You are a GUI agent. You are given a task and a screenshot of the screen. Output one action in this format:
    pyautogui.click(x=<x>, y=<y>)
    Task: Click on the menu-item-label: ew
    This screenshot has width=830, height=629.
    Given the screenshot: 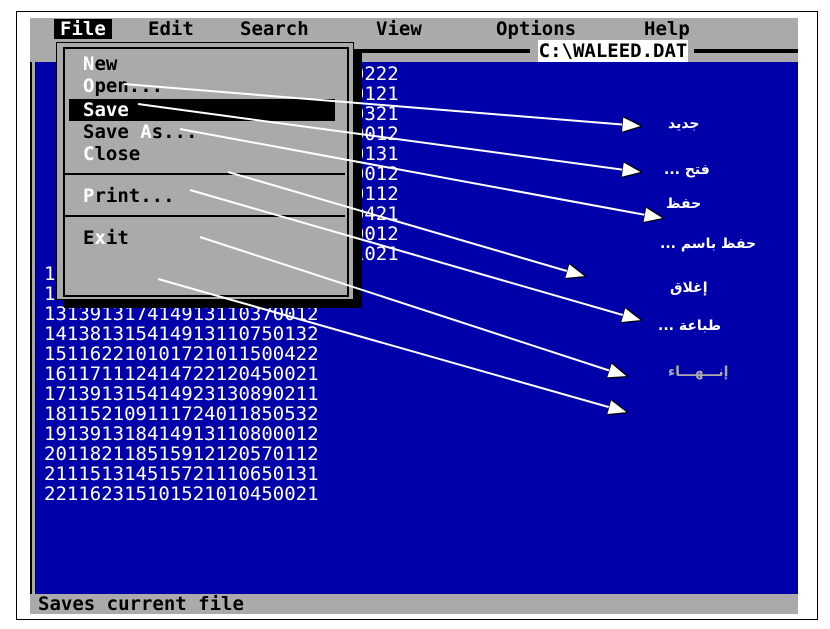 What is the action you would take?
    pyautogui.click(x=106, y=64)
    